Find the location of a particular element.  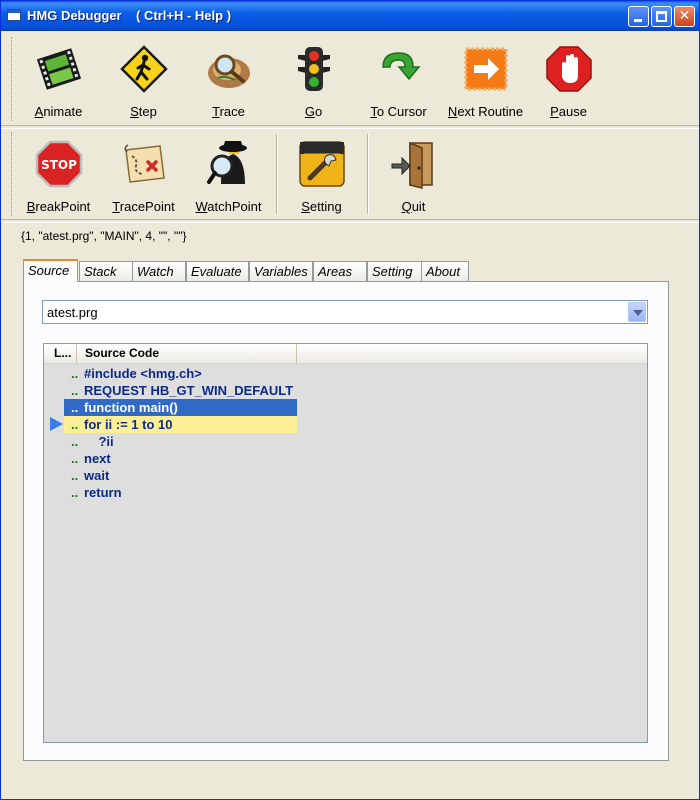

source-line: #include <hmg.ch> is located at coordinates (143, 373).